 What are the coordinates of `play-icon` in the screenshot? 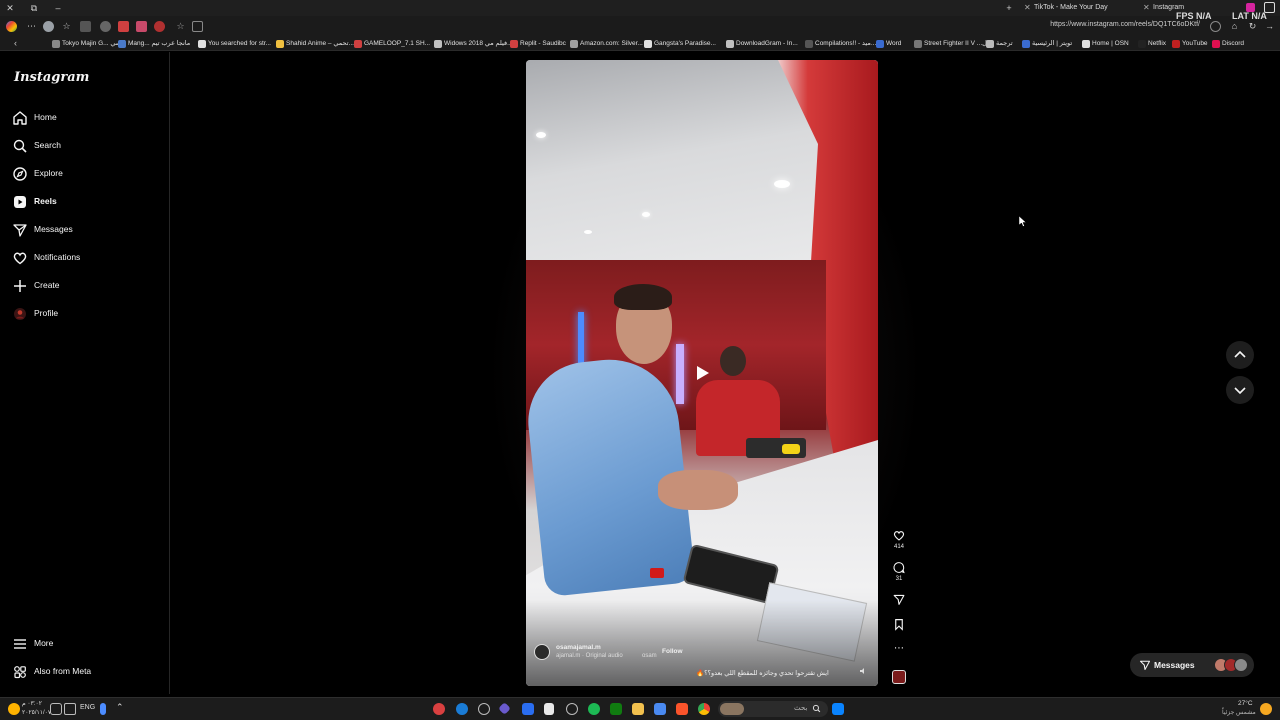 It's located at (703, 373).